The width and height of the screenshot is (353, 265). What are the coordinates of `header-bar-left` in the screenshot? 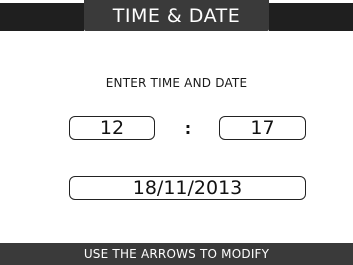 It's located at (42, 17).